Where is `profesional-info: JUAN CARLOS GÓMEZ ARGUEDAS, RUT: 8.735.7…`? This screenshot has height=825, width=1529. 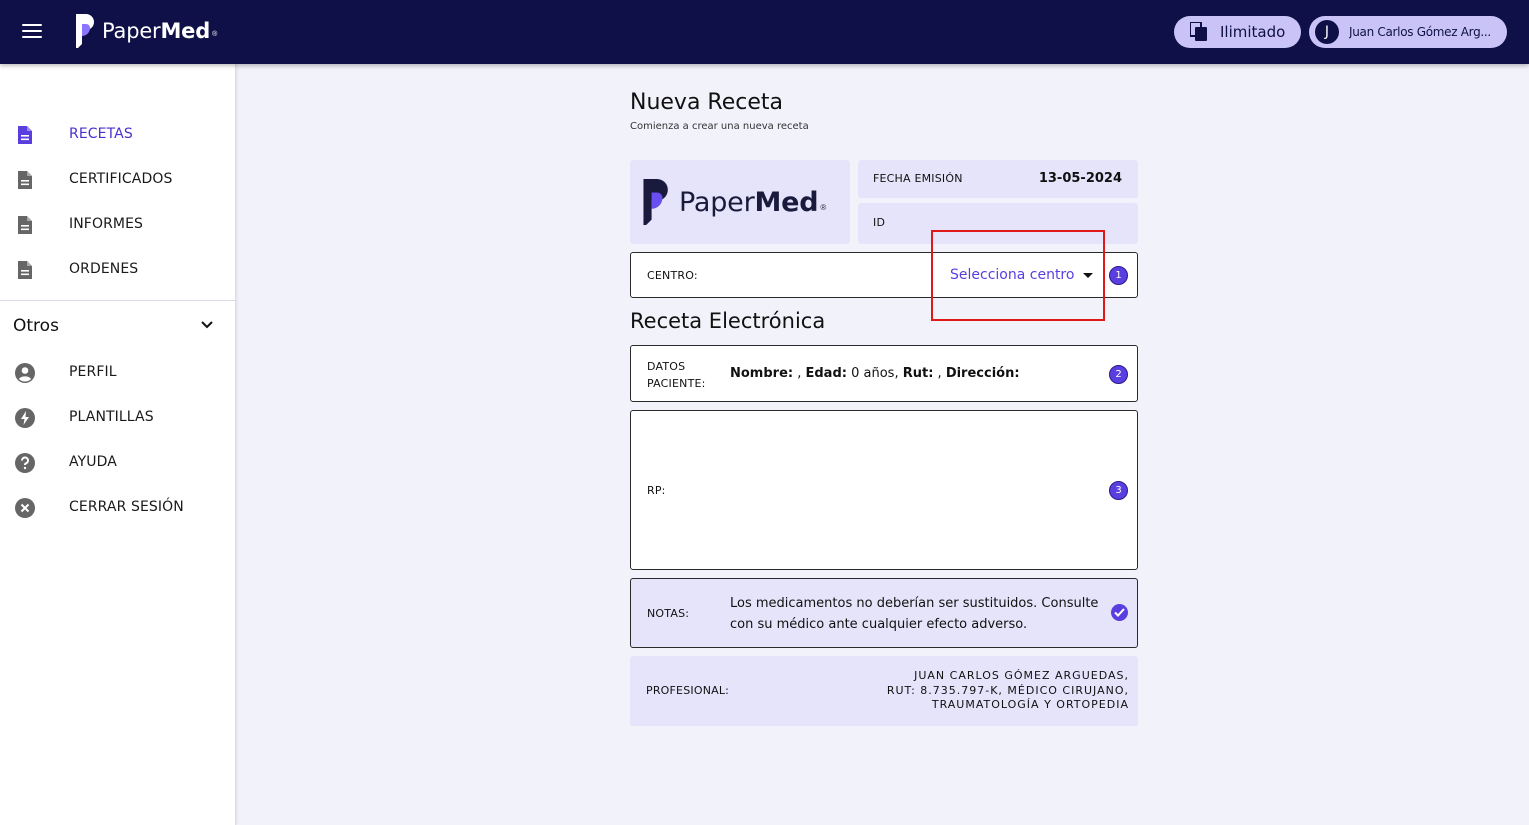
profesional-info: JUAN CARLOS GÓMEZ ARGUEDAS, RUT: 8.735.7… is located at coordinates (1008, 691).